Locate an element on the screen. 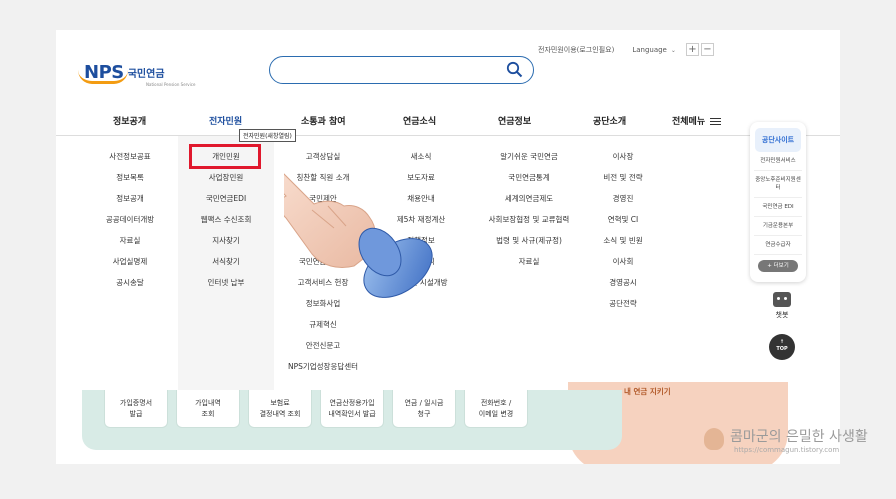  language-select: Language ⌄ is located at coordinates (654, 50).